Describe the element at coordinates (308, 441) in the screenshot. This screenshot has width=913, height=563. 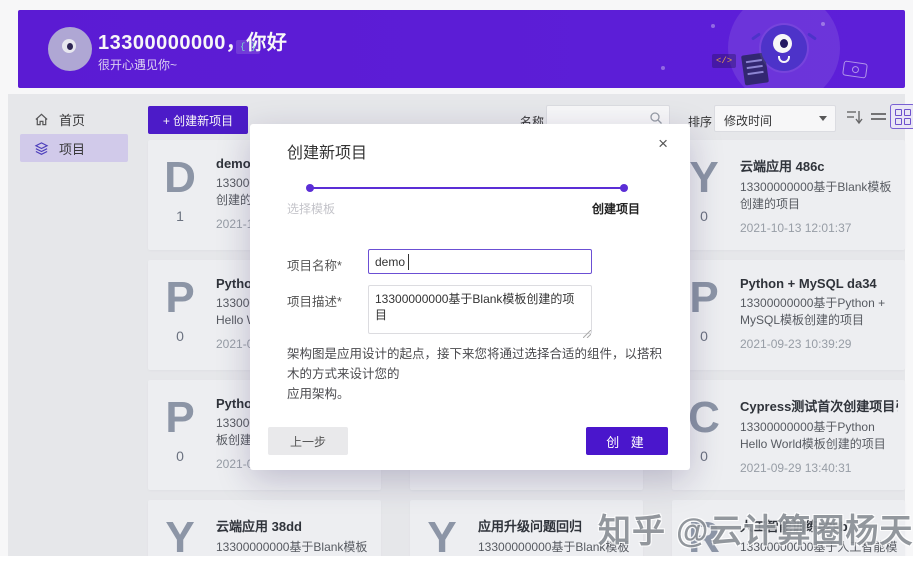
I see `previous-step-button: 上一步` at that location.